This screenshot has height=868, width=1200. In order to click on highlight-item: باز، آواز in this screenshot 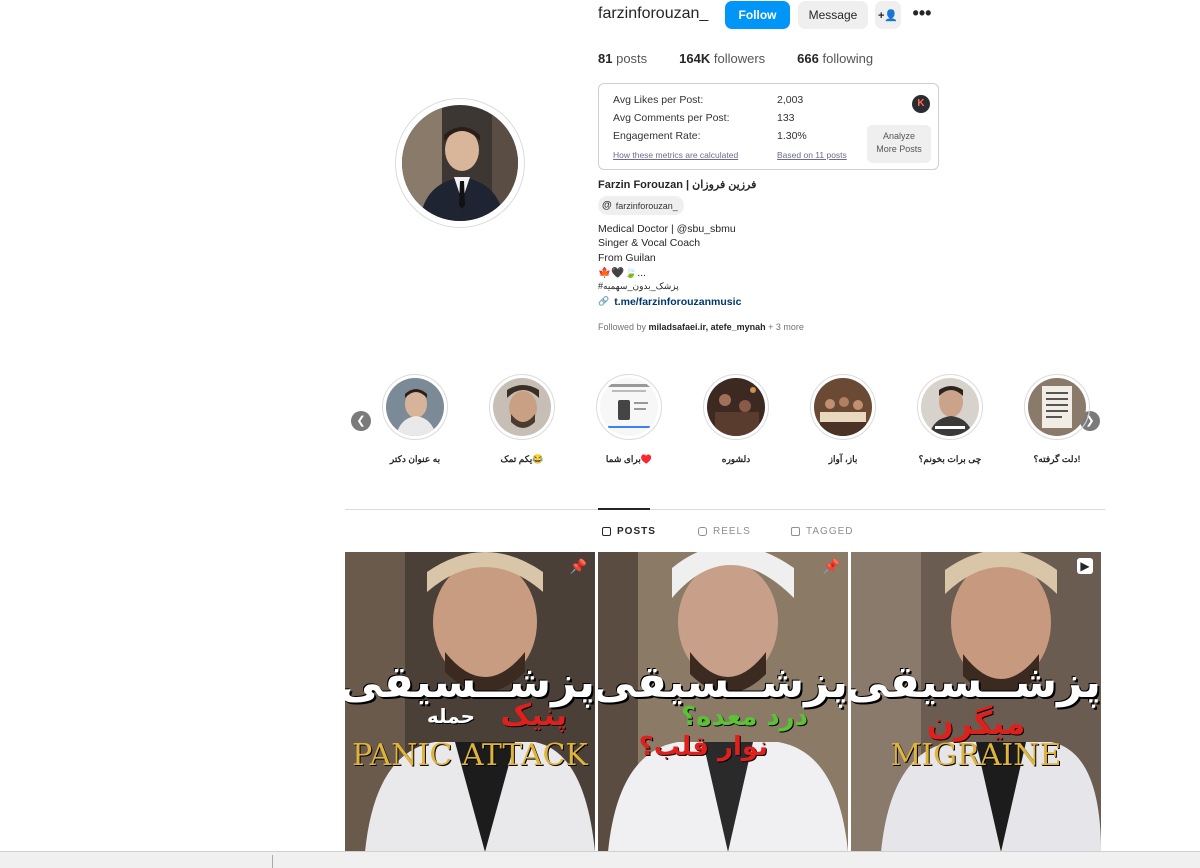, I will do `click(843, 419)`.